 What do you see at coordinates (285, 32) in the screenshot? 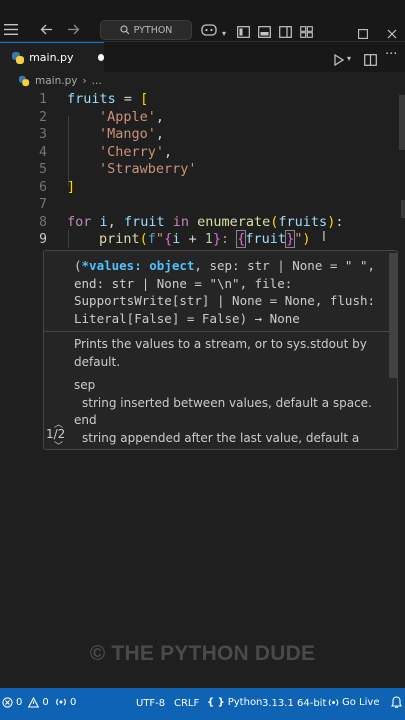
I see `secondary-sidebar-icon` at bounding box center [285, 32].